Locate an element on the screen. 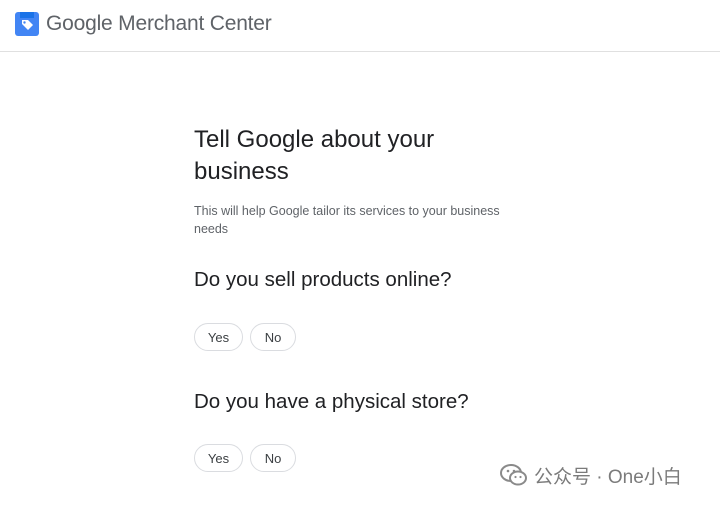  brand-name: Google Merchant Center is located at coordinates (159, 24).